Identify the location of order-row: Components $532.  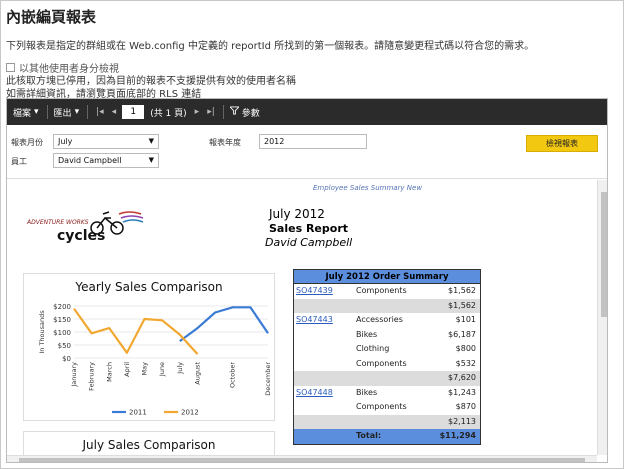
(387, 364).